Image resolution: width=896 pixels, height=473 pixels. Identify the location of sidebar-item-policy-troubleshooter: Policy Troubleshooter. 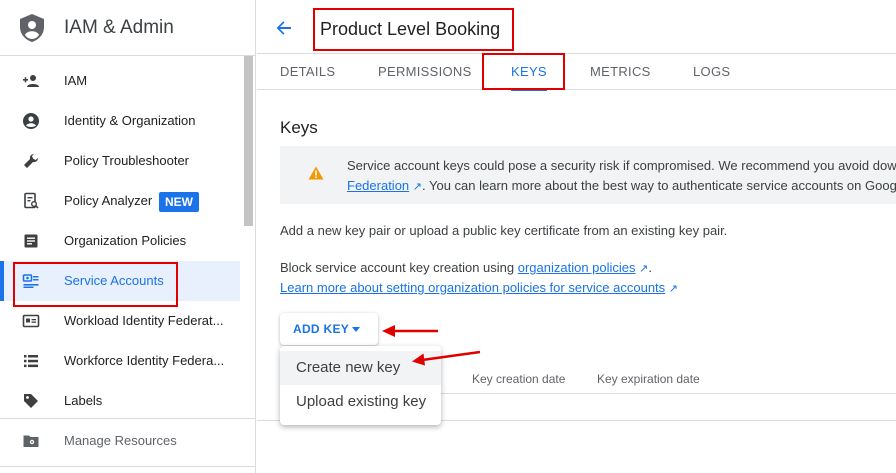
(120, 161).